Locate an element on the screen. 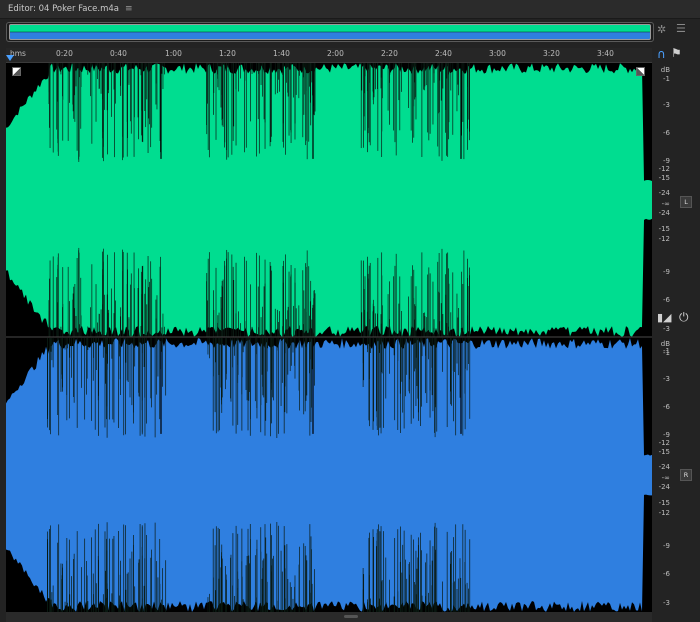 This screenshot has width=700, height=622. tick-label: 0:40 is located at coordinates (118, 53).